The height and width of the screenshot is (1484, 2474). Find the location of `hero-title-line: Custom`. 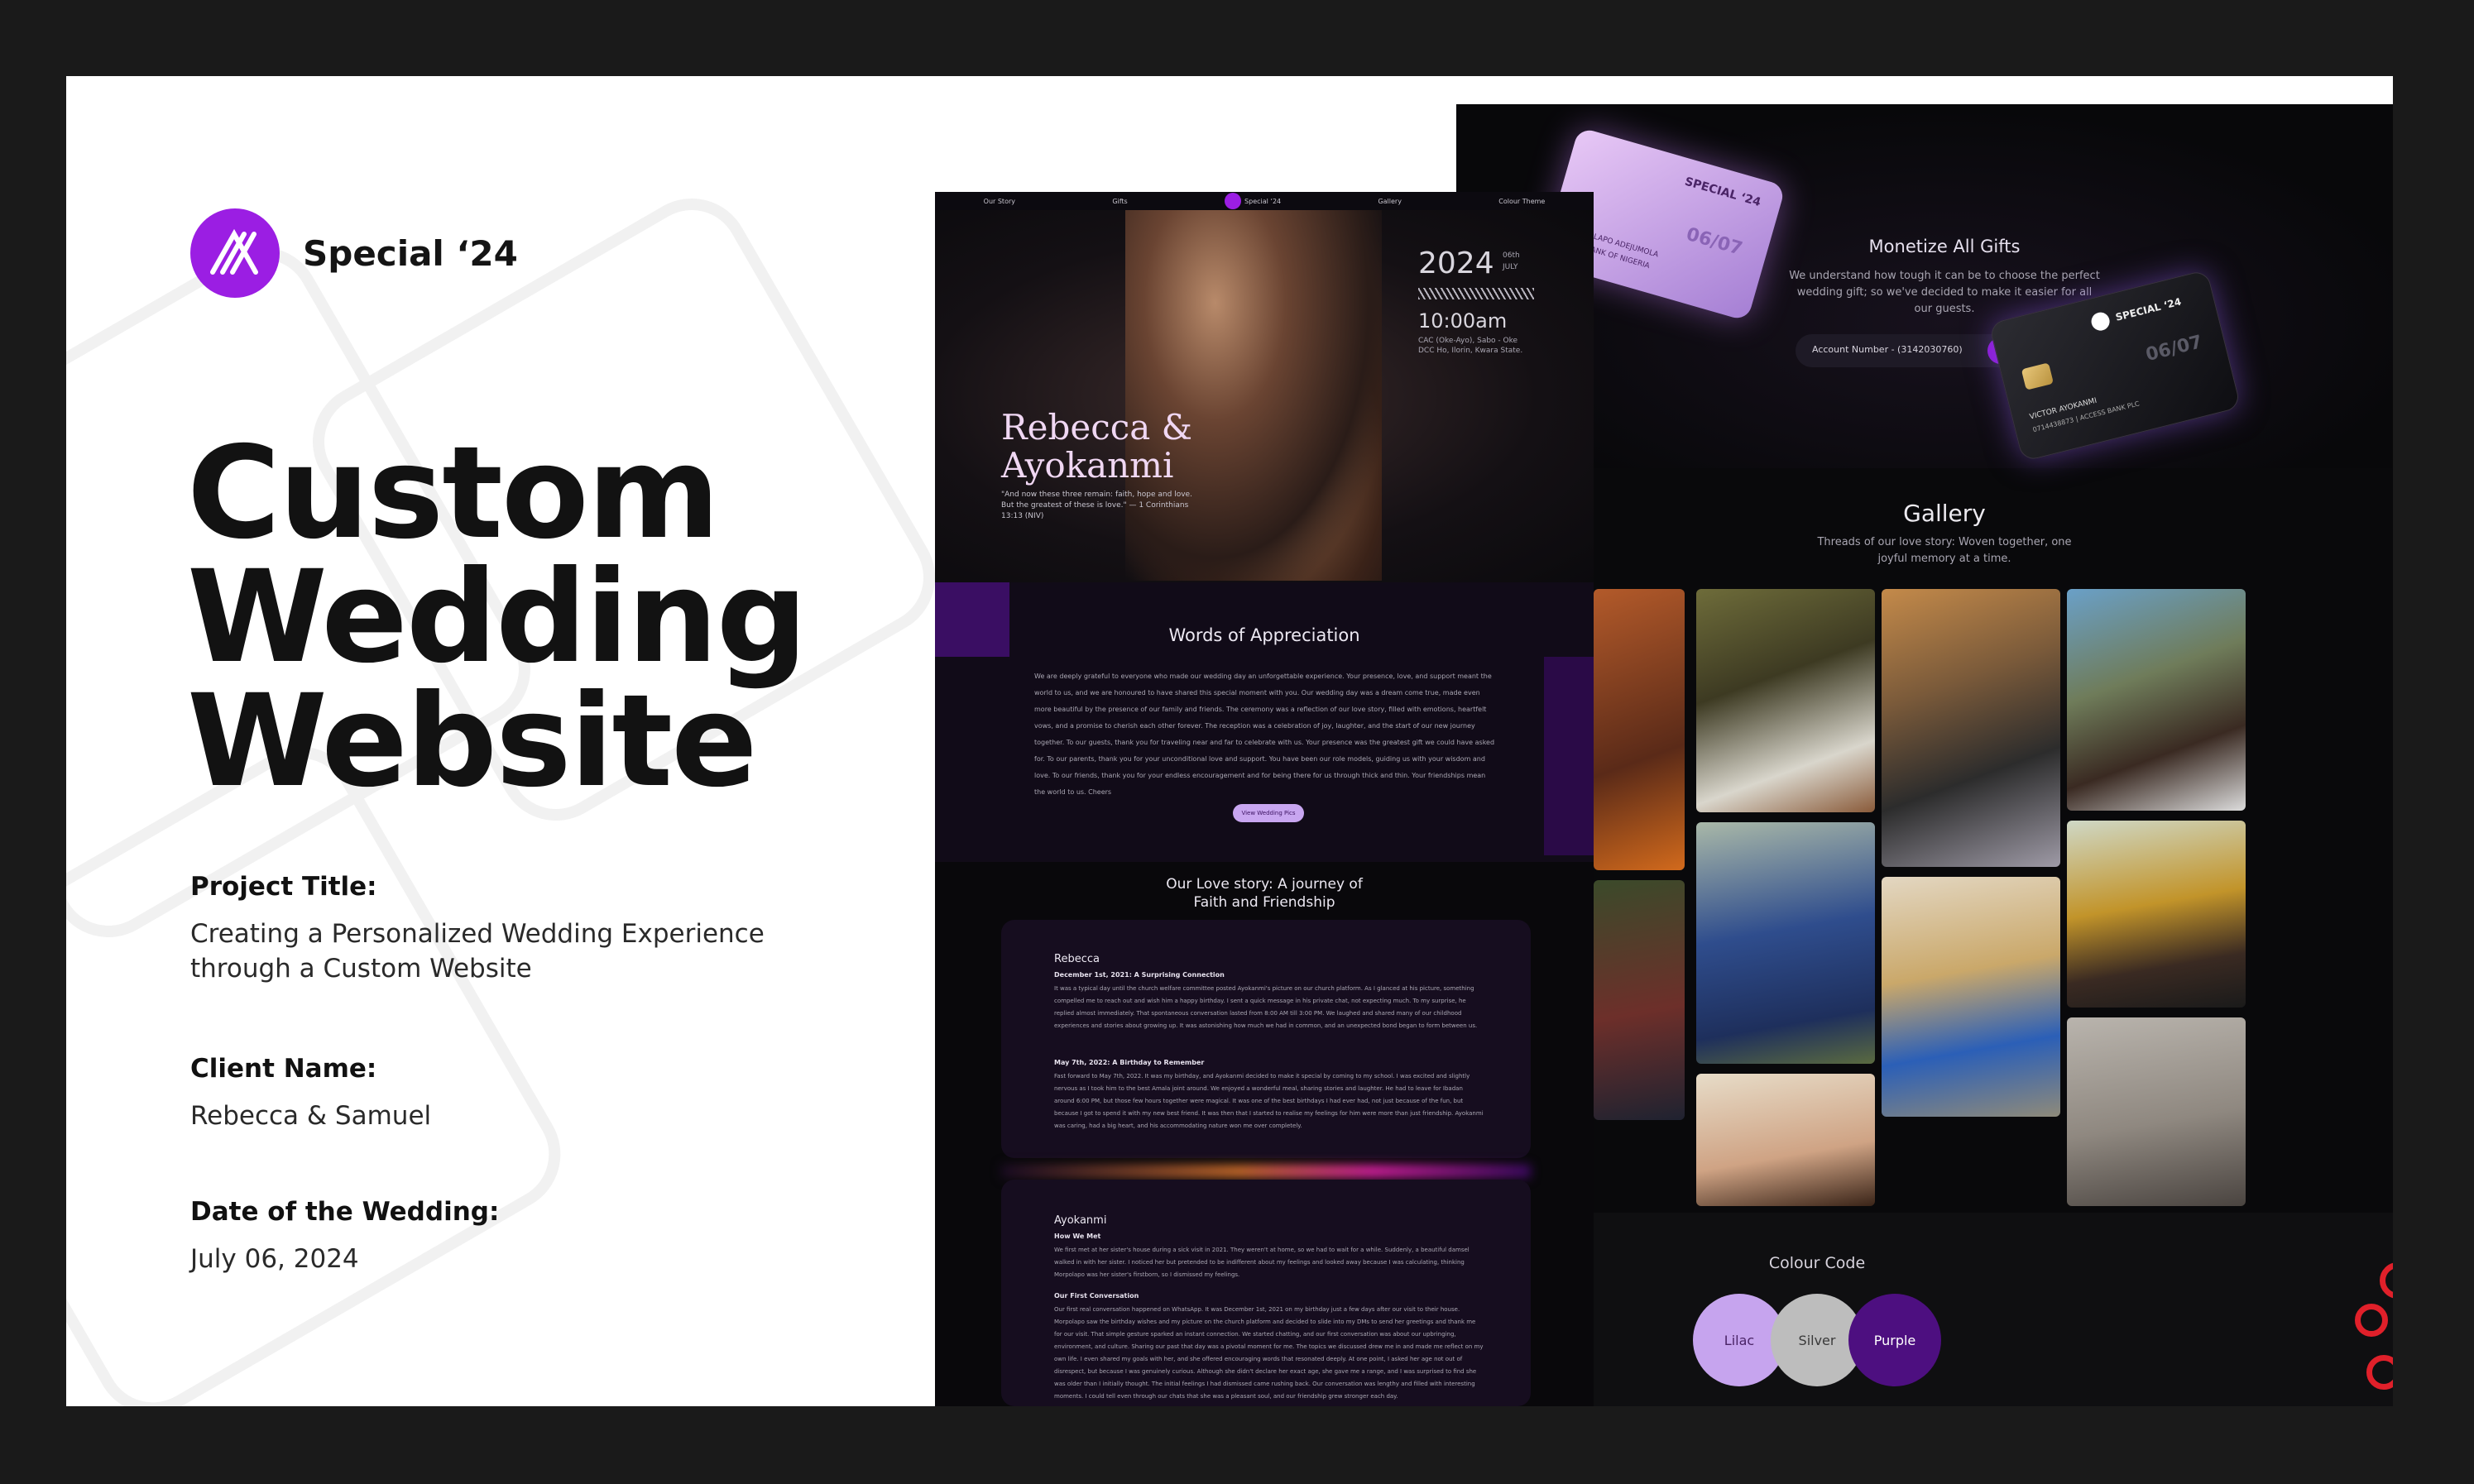

hero-title-line: Custom is located at coordinates (453, 493).